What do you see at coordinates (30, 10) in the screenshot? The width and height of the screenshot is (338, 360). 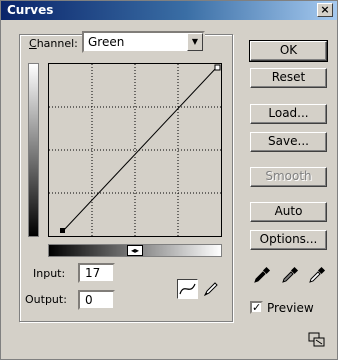 I see `window-title: Curves` at bounding box center [30, 10].